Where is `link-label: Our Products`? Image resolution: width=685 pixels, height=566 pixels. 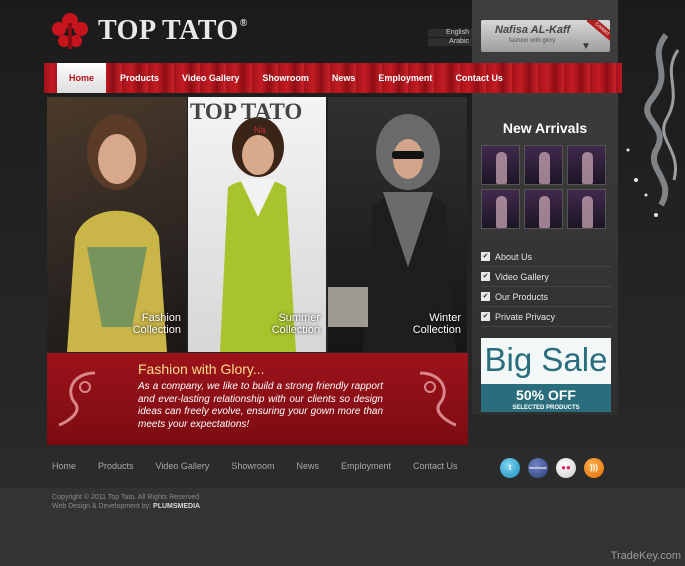 link-label: Our Products is located at coordinates (522, 296).